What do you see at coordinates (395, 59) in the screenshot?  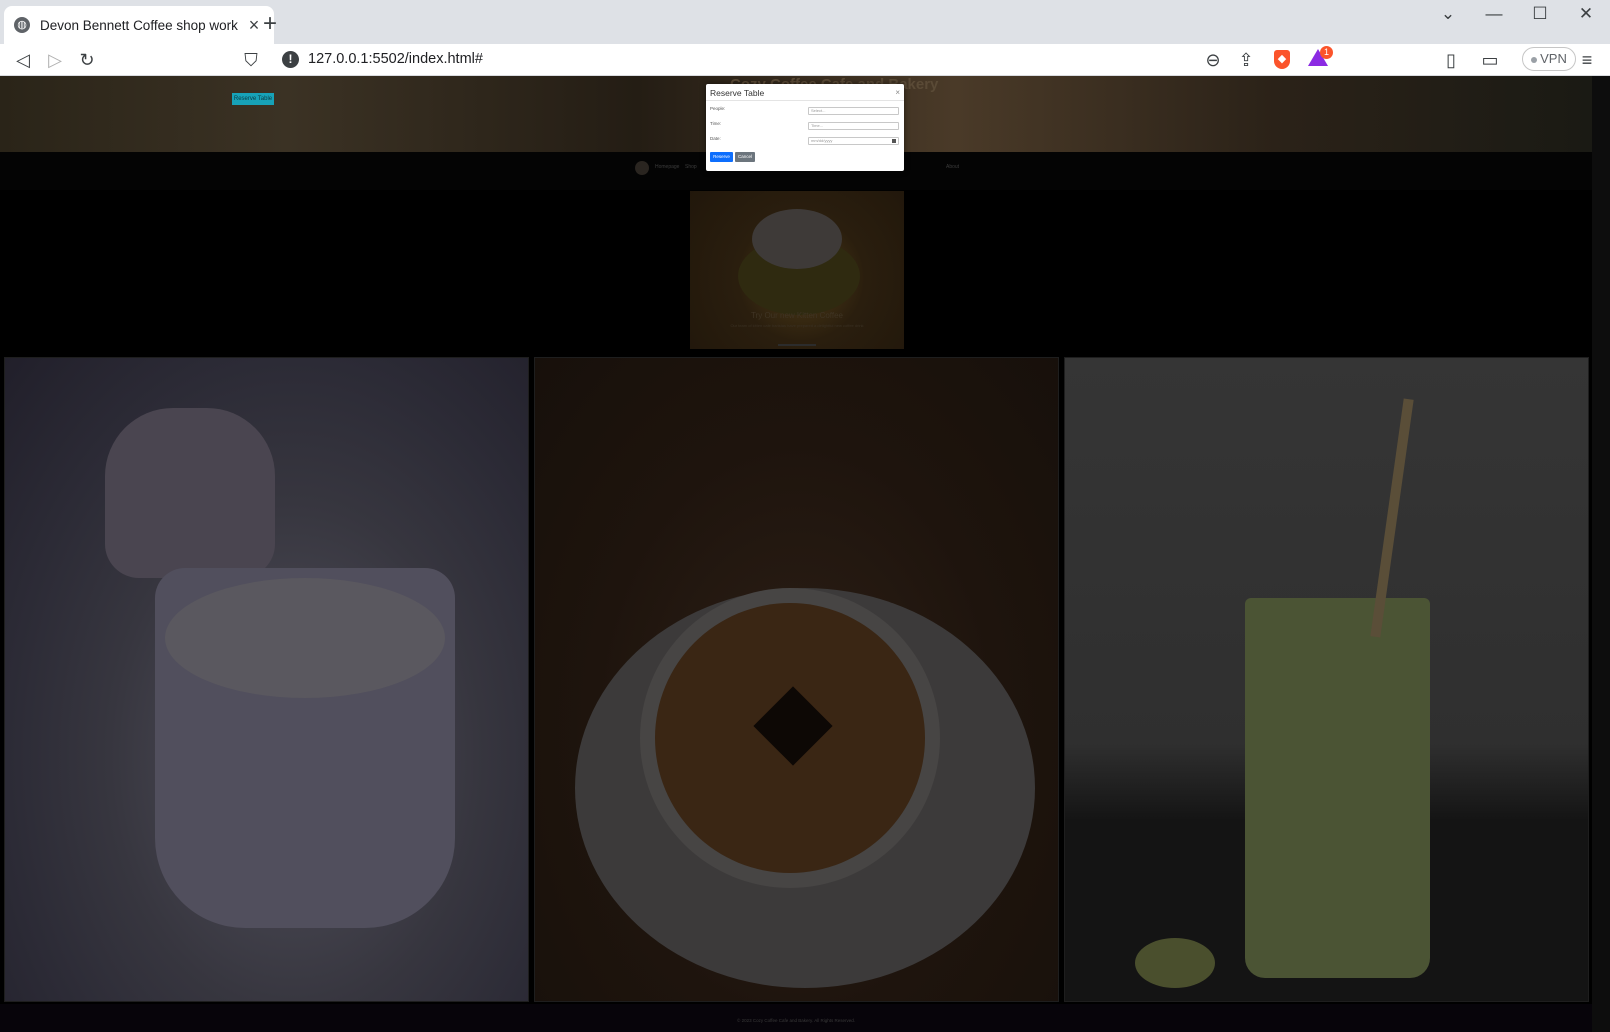 I see `address-url: 127.0.0.1:5502/index.html#` at bounding box center [395, 59].